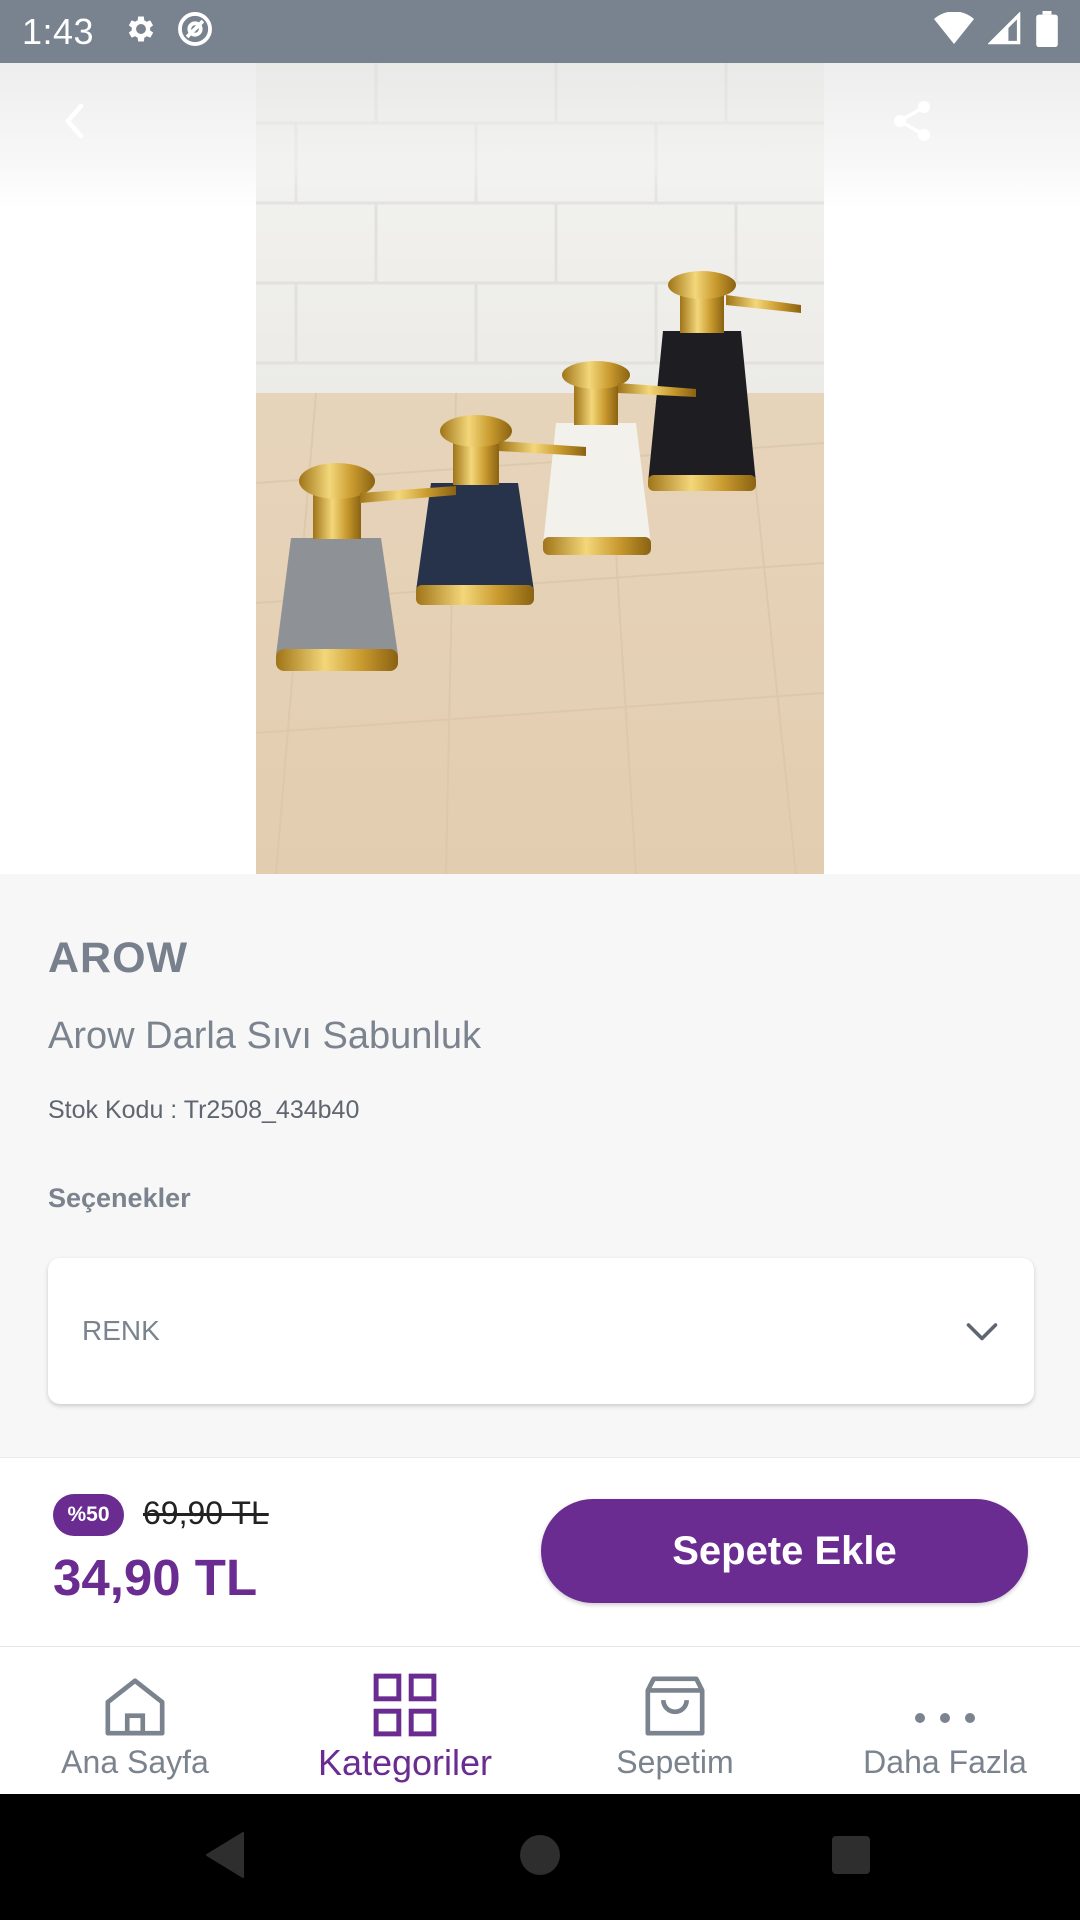 This screenshot has height=1920, width=1080. I want to click on product-brand: AROW, so click(118, 958).